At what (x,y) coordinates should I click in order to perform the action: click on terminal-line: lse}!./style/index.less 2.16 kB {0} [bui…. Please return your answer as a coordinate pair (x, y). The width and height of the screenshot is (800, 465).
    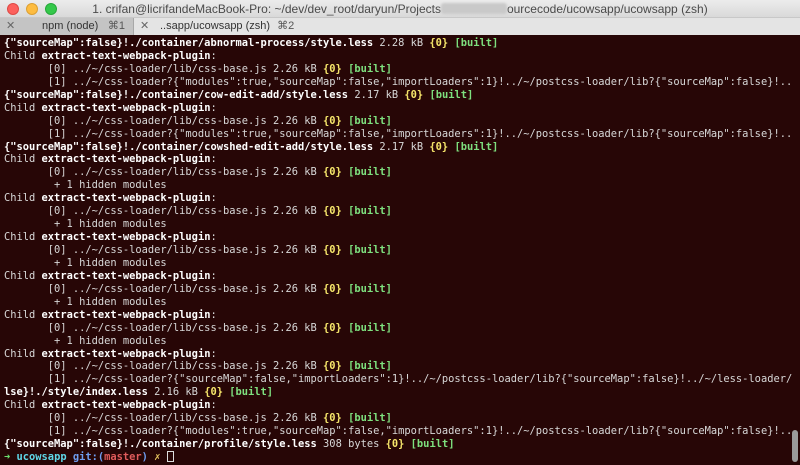
    Looking at the image, I should click on (398, 392).